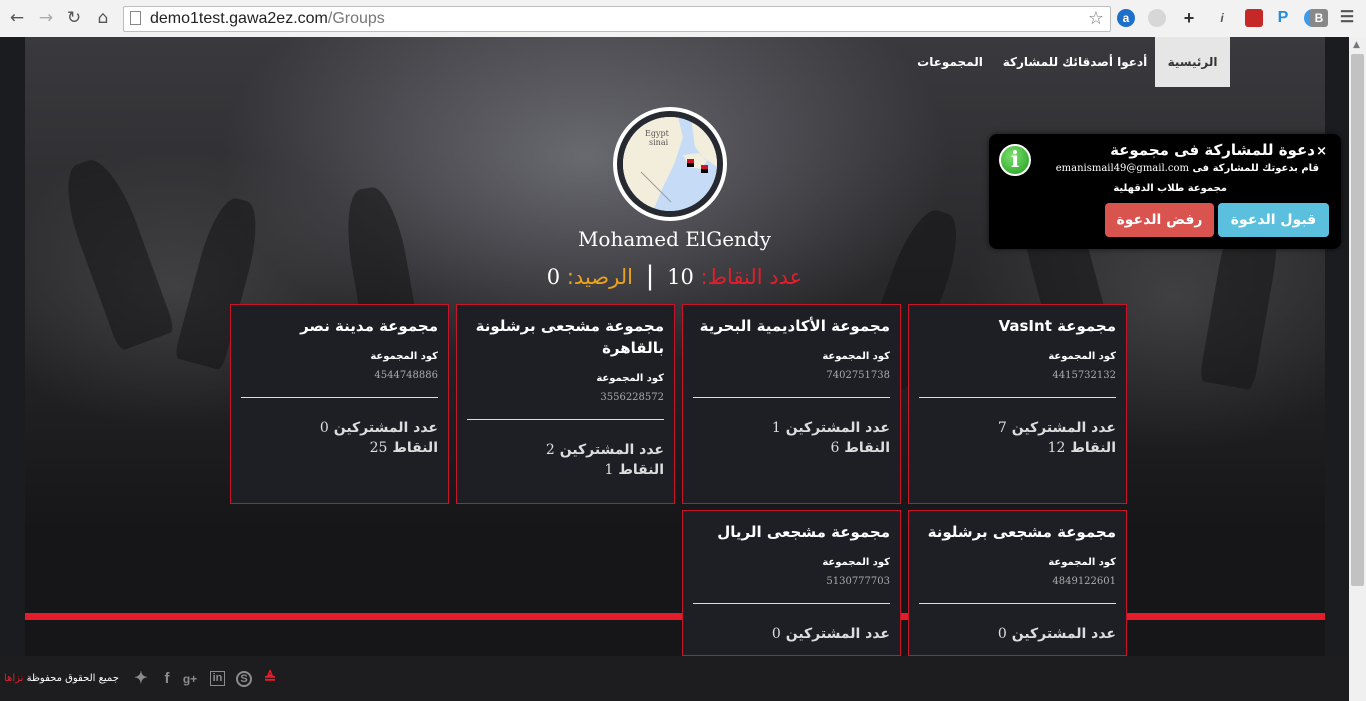 This screenshot has width=1366, height=701. Describe the element at coordinates (17, 18) in the screenshot. I see `back-arrow-icon: ←` at that location.